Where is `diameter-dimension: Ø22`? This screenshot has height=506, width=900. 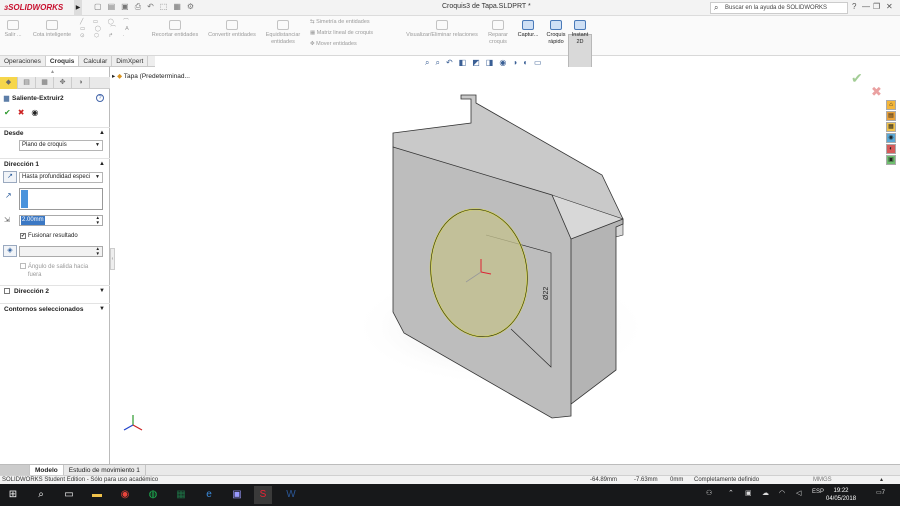
diameter-dimension: Ø22 is located at coordinates (546, 293).